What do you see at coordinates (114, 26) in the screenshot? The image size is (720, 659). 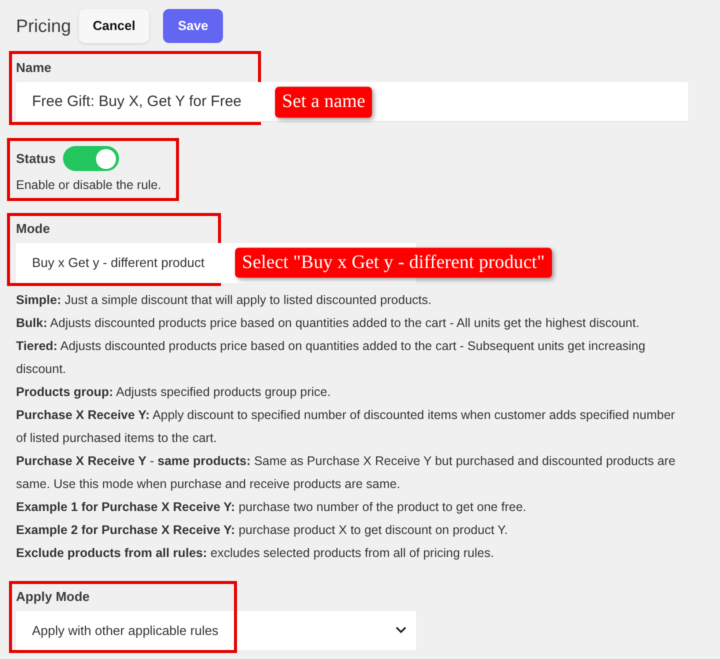 I see `cancel-button: Cancel` at bounding box center [114, 26].